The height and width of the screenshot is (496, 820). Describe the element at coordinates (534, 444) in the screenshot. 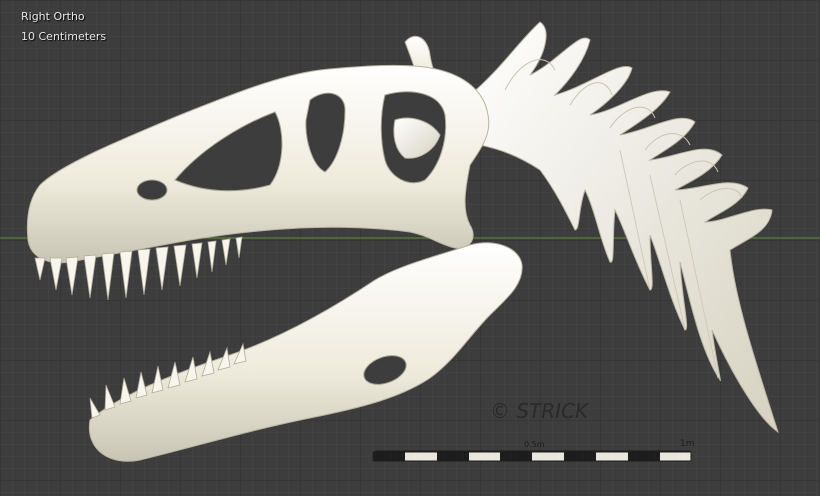

I see `scale-mid-label: 0.5m` at that location.